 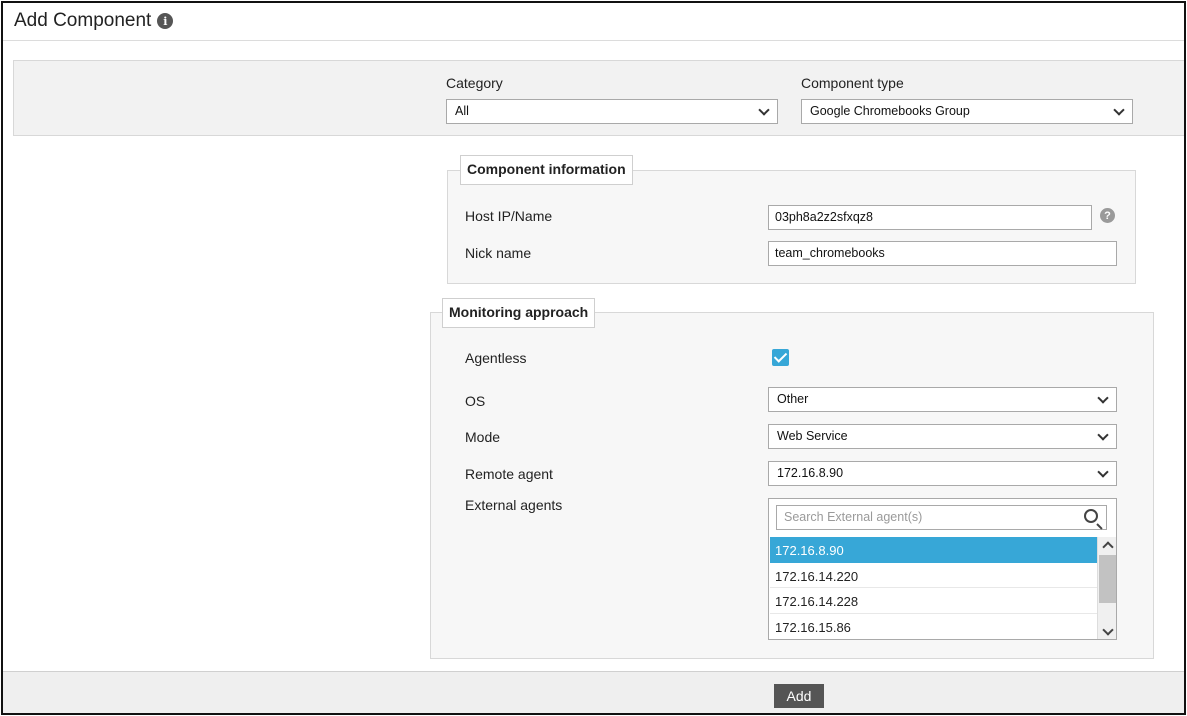 What do you see at coordinates (933, 550) in the screenshot?
I see `external-agent-option: 172.16.8.90` at bounding box center [933, 550].